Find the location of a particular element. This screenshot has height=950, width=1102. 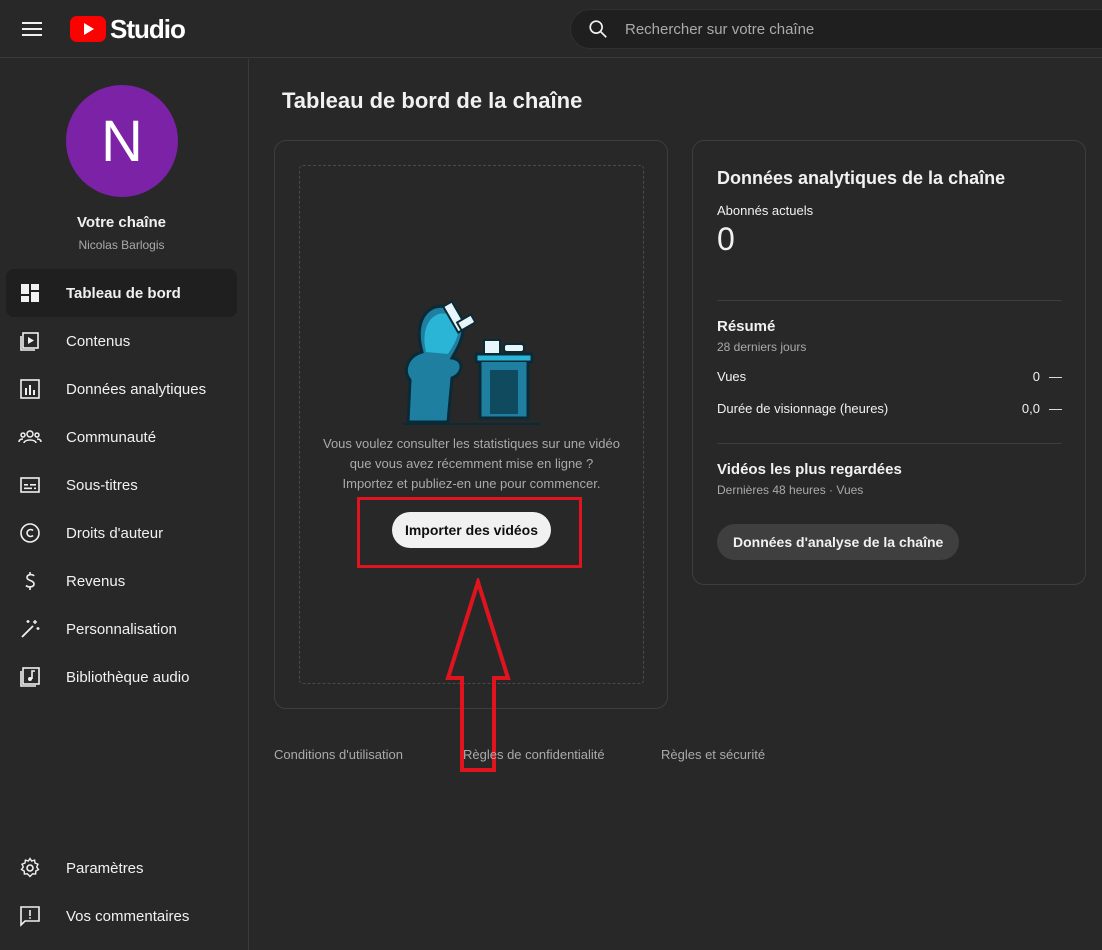

sidebar-item-label: Tableau de bord is located at coordinates (123, 293).